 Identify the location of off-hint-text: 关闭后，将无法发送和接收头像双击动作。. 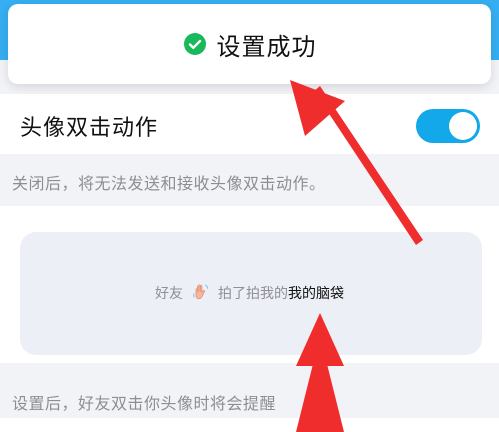
(169, 183).